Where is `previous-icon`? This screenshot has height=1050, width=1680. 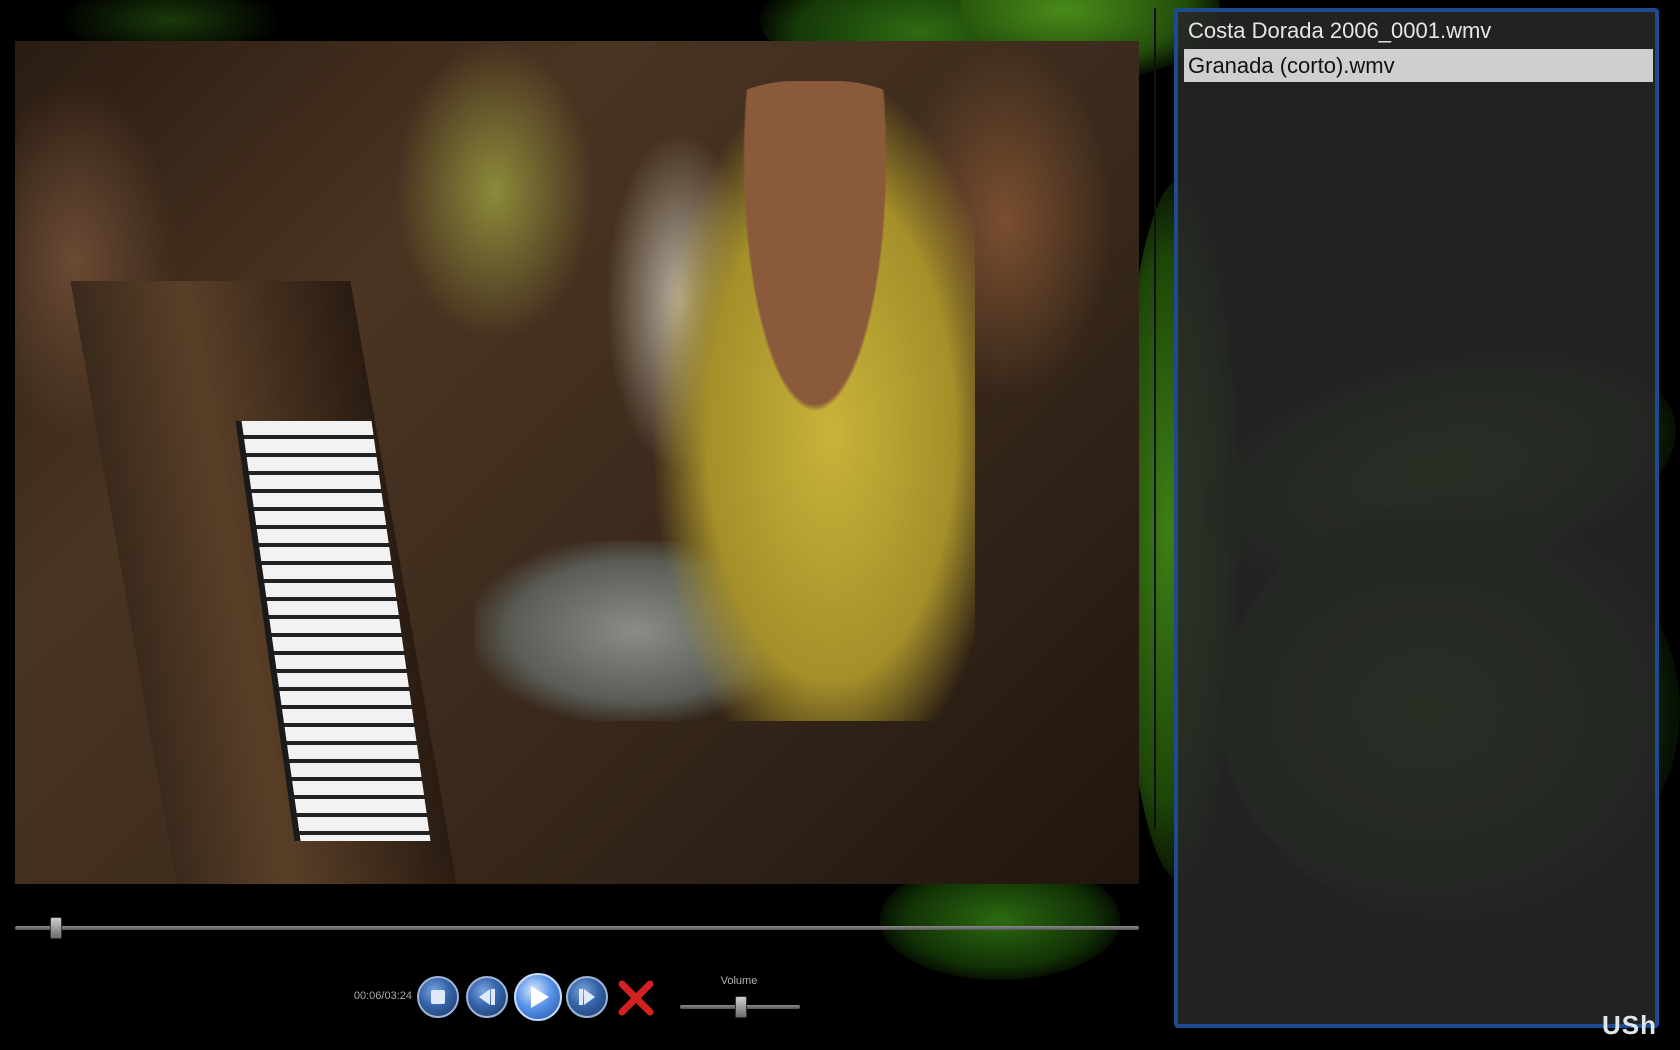 previous-icon is located at coordinates (487, 997).